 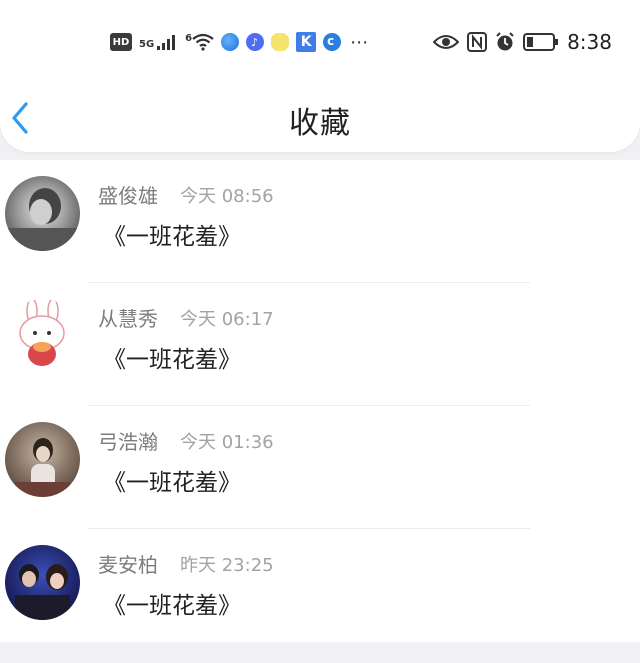 I want to click on user-name: 盛俊雄, so click(x=128, y=196).